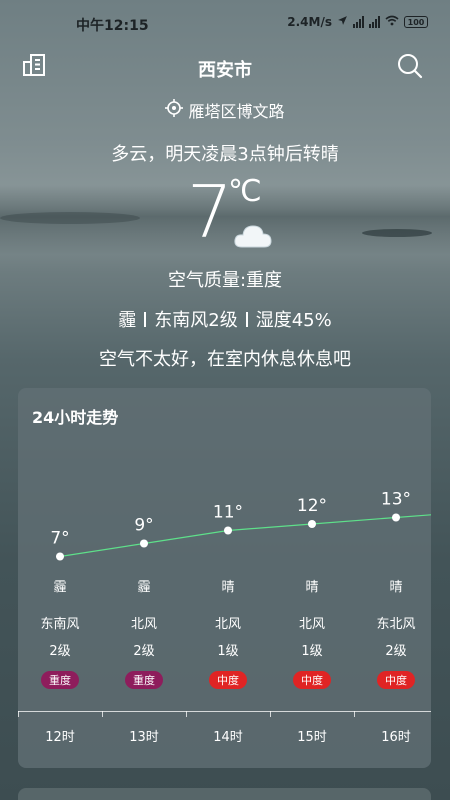 The height and width of the screenshot is (800, 450). What do you see at coordinates (60, 737) in the screenshot?
I see `hour-time-label: 12时` at bounding box center [60, 737].